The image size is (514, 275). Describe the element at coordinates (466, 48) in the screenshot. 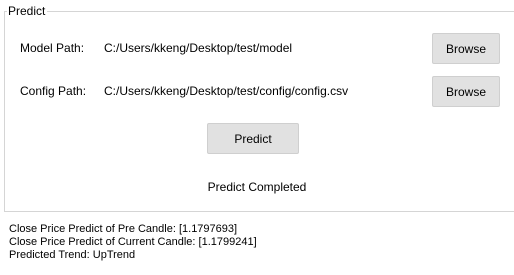

I see `model-browse-button: Browse` at that location.